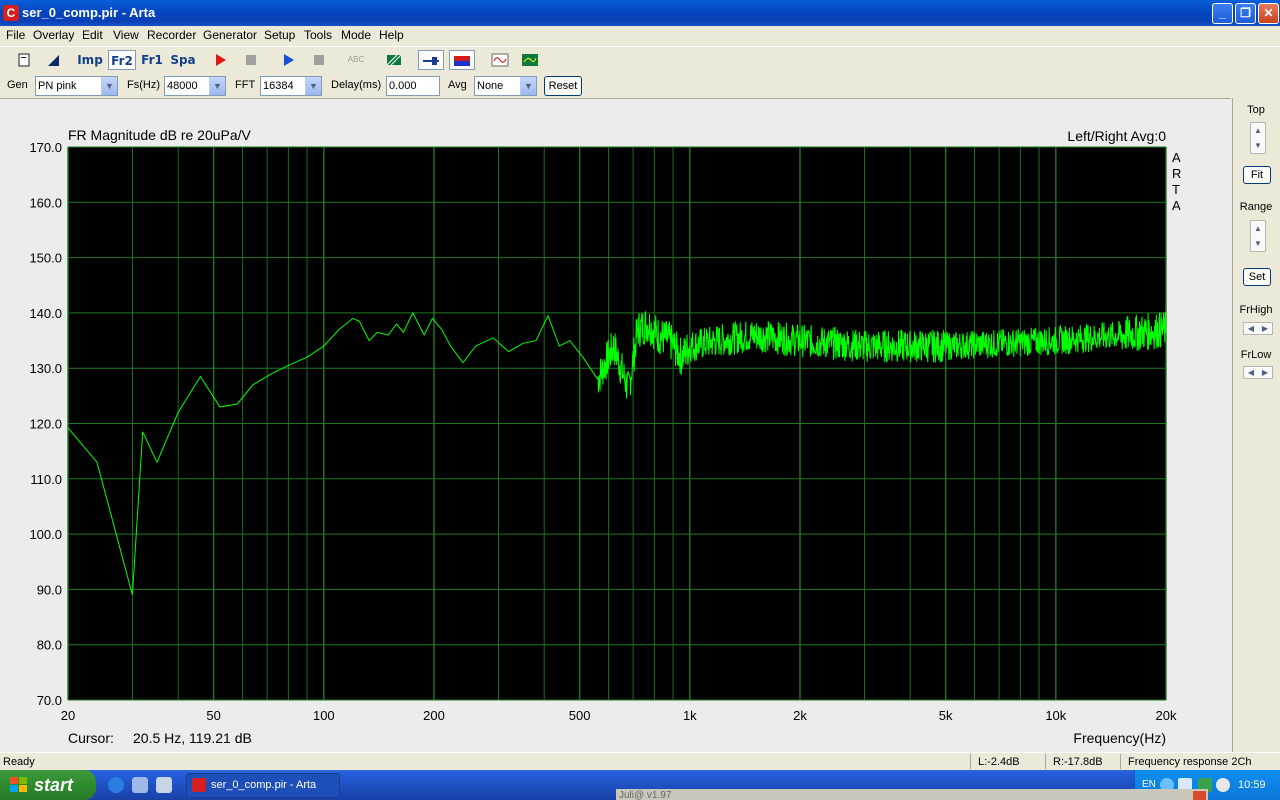  What do you see at coordinates (563, 86) in the screenshot?
I see `reset-button: Reset` at bounding box center [563, 86].